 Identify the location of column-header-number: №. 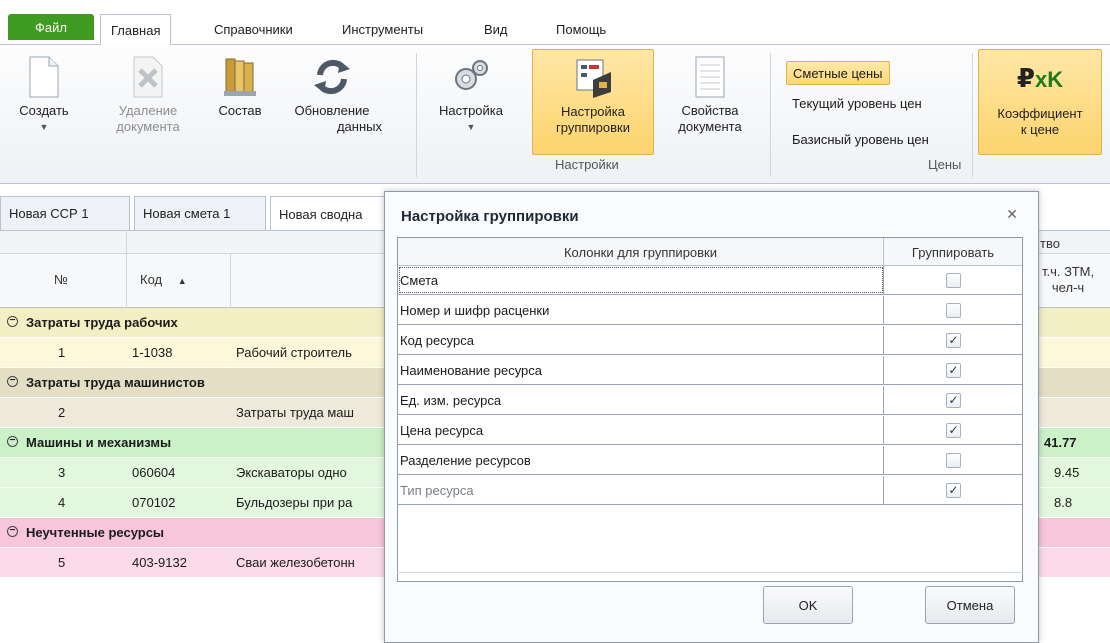
(61, 279).